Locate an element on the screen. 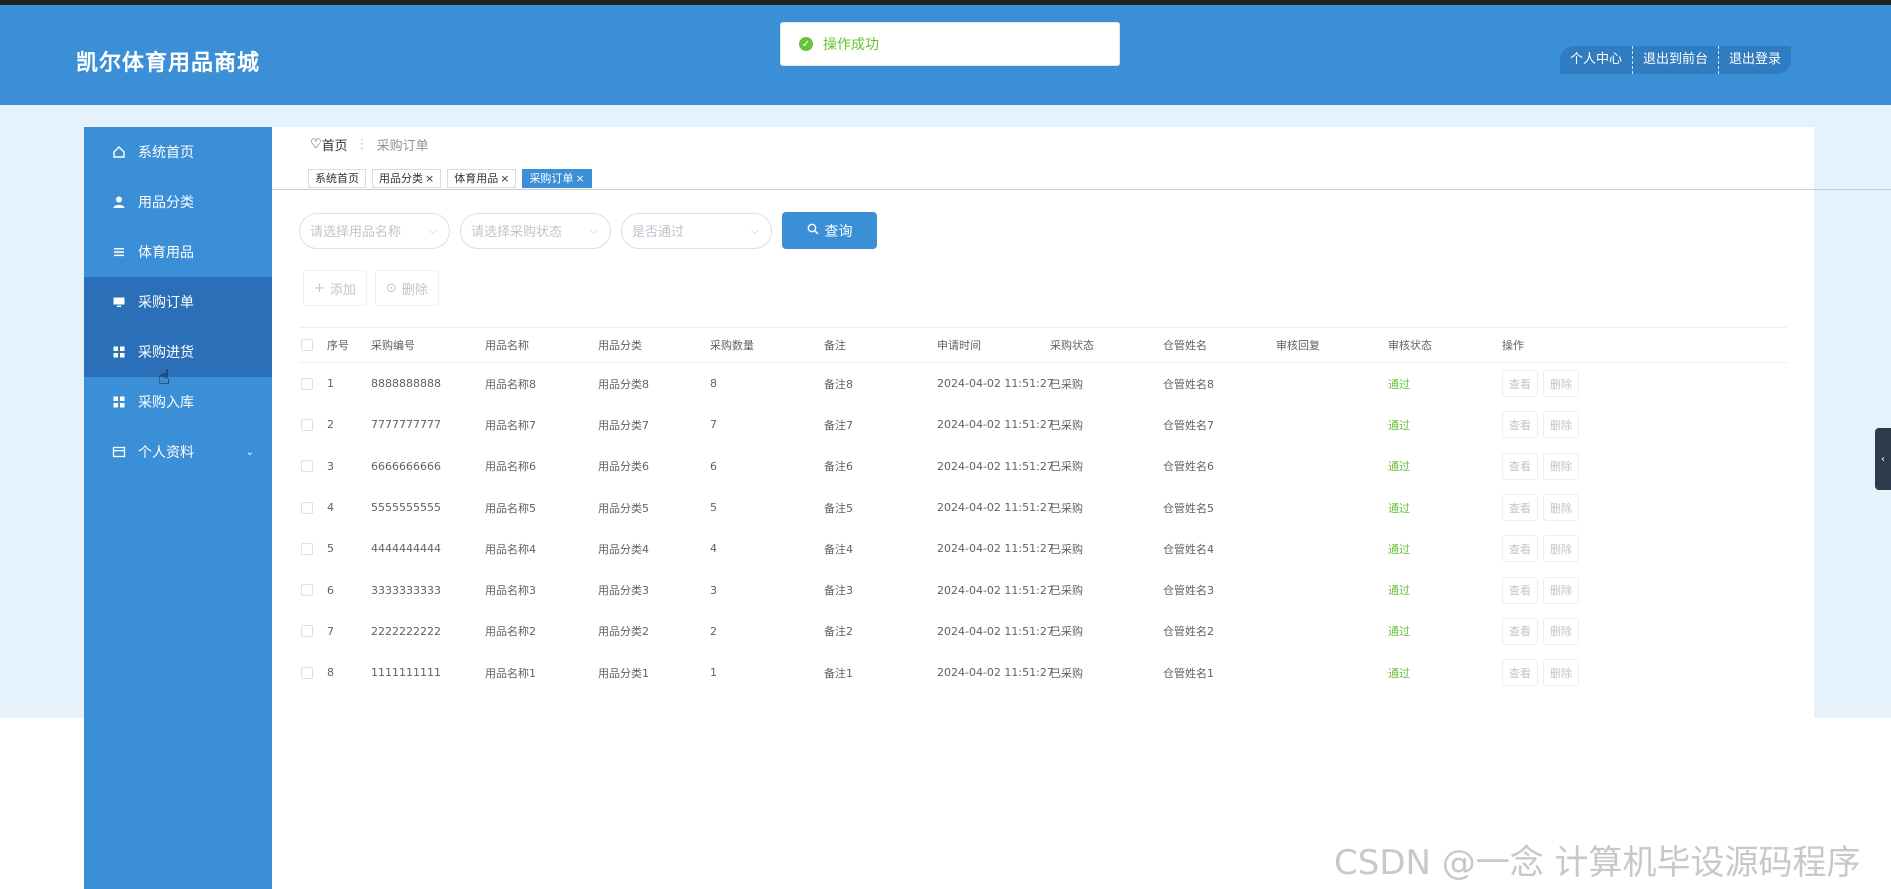 The image size is (1891, 889). sidebar-item-home: 系统首页 is located at coordinates (178, 152).